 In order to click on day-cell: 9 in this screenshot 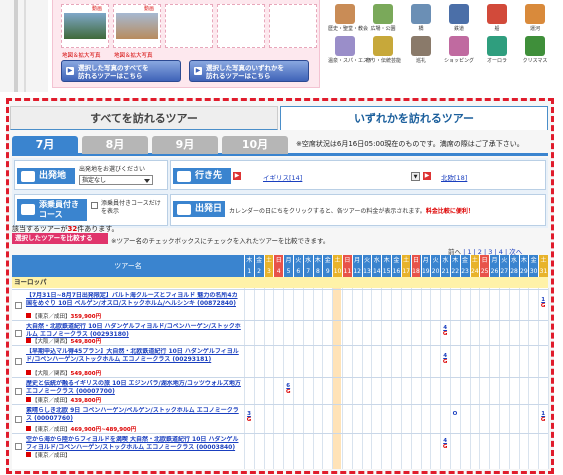, I will do `click(327, 271)`.